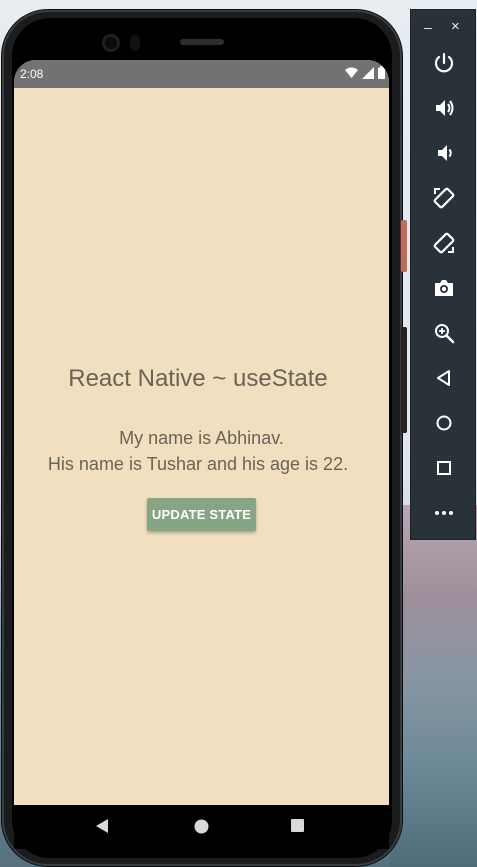 The image size is (477, 867). Describe the element at coordinates (111, 43) in the screenshot. I see `front-camera` at that location.